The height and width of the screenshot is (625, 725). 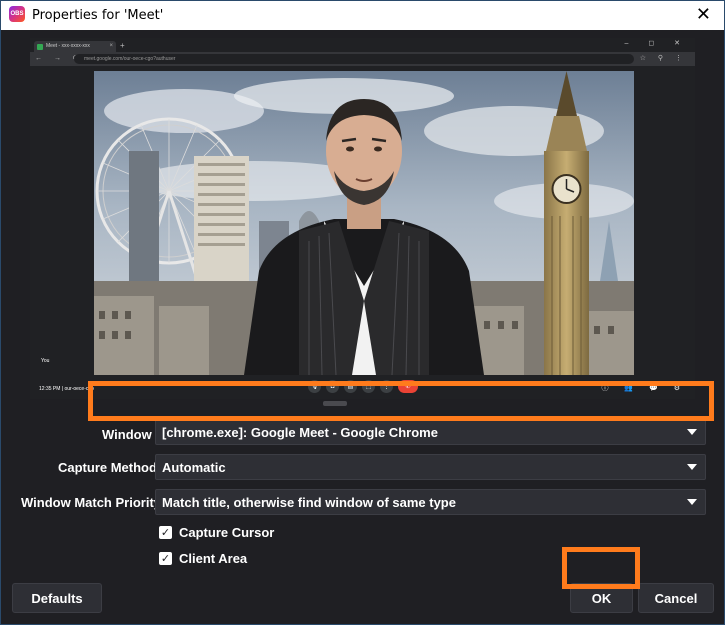 I want to click on client-area-checkbox: ✓, so click(x=165, y=558).